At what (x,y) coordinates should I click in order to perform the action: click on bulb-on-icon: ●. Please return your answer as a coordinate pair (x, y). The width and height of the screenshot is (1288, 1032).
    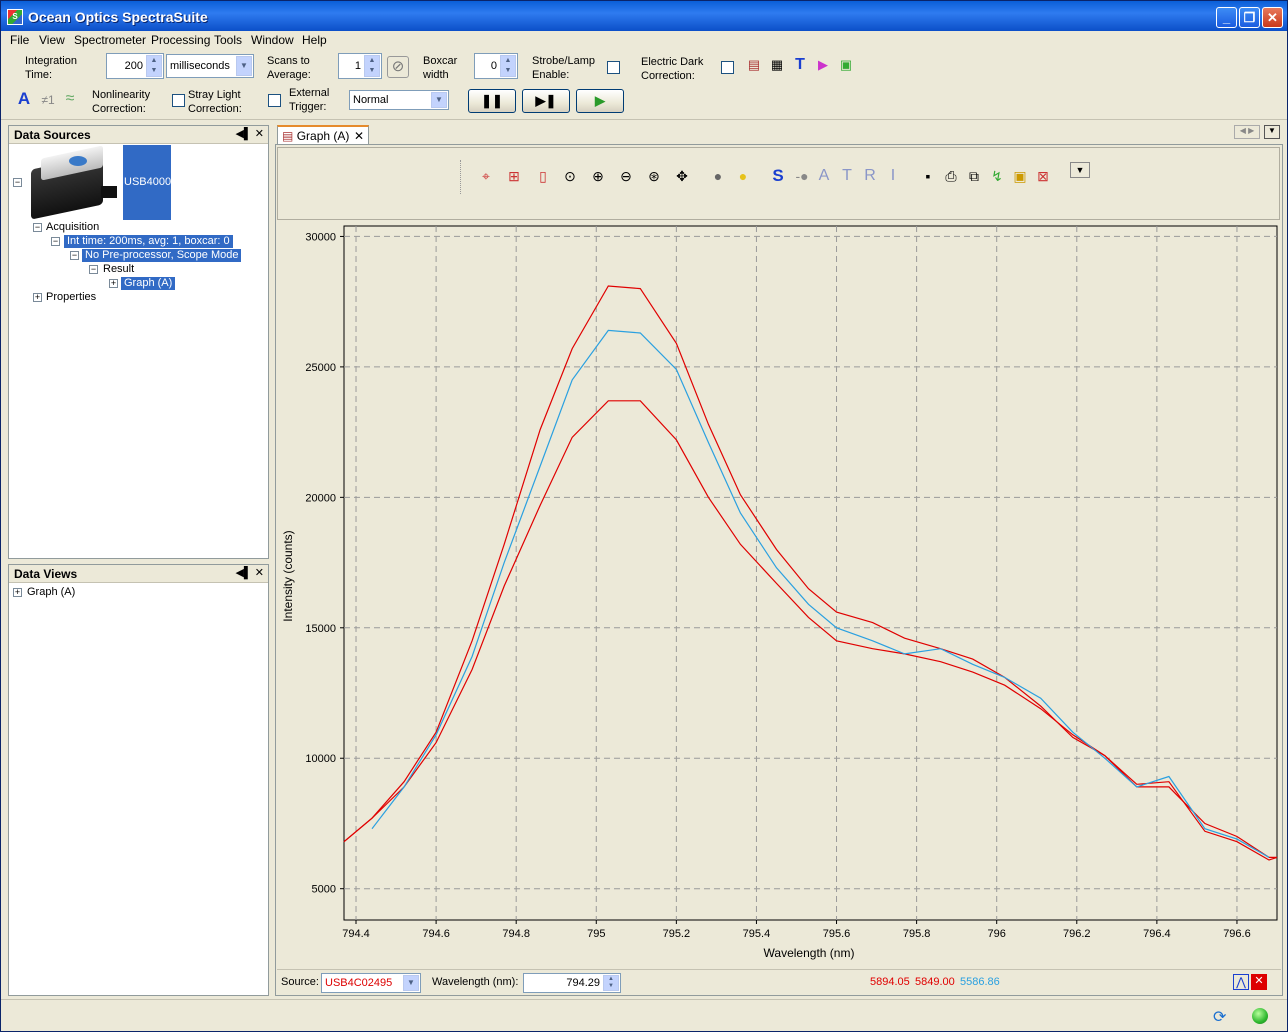
    Looking at the image, I should click on (743, 176).